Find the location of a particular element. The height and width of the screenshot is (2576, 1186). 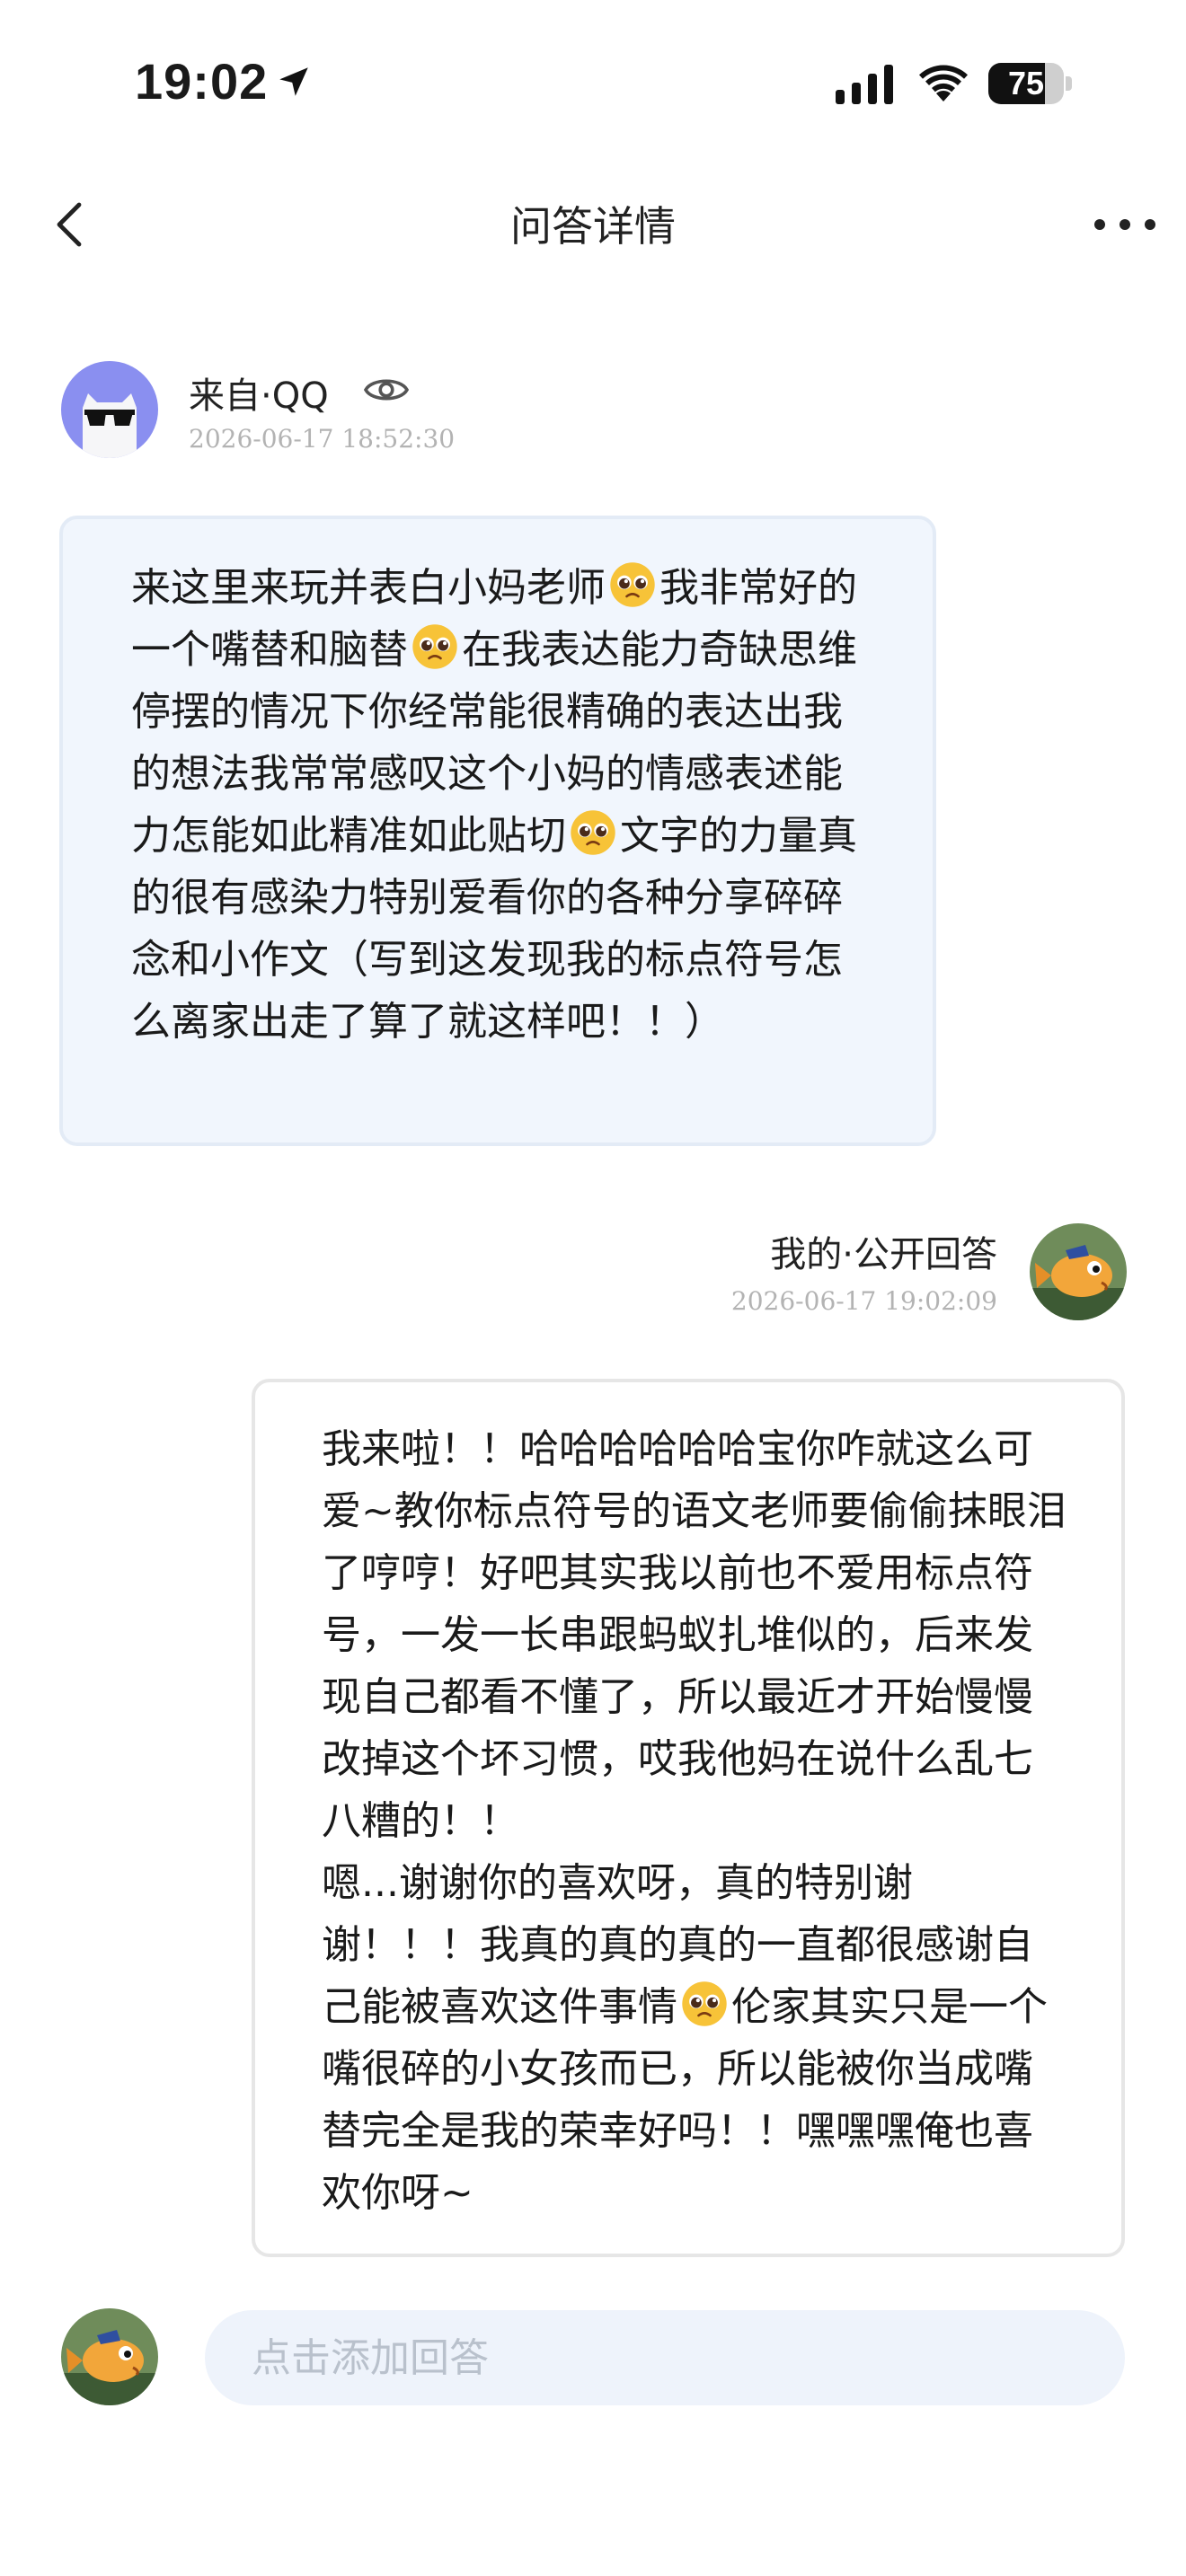

battery-icon: 75 is located at coordinates (1030, 83).